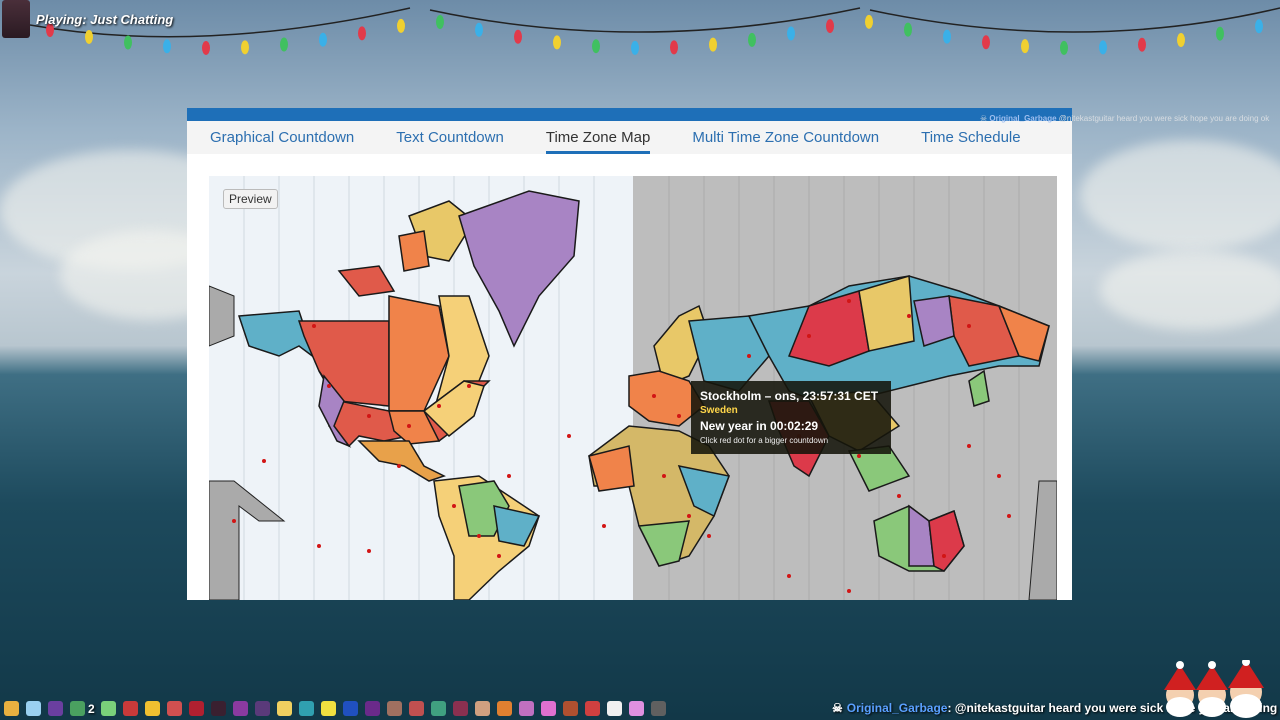  I want to click on tooltip-city-time: Stockholm – ons, 23:57:31 CET, so click(789, 396).